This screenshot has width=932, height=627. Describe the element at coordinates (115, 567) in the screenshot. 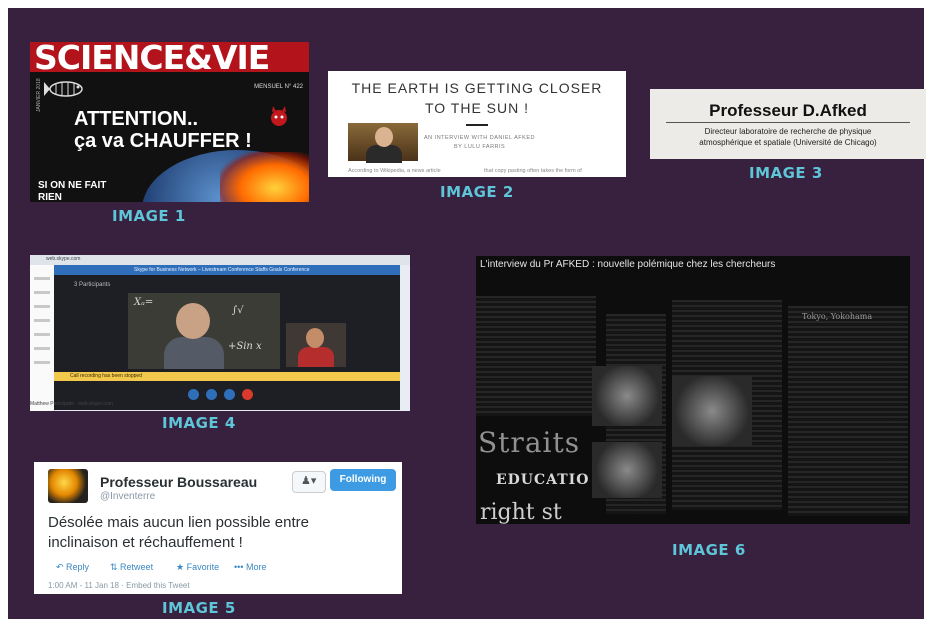

I see `retweet-icon: ⇅` at that location.